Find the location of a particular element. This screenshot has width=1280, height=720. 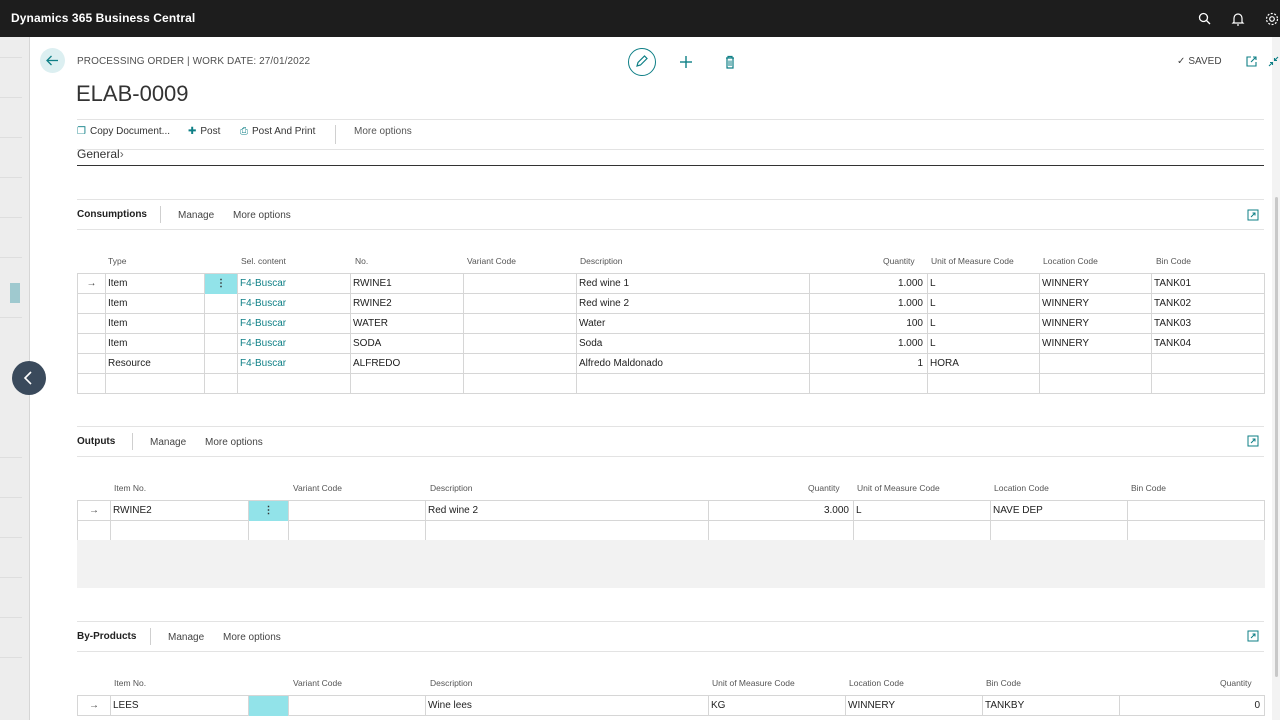

app-title: Dynamics 365 Business Central is located at coordinates (103, 18).